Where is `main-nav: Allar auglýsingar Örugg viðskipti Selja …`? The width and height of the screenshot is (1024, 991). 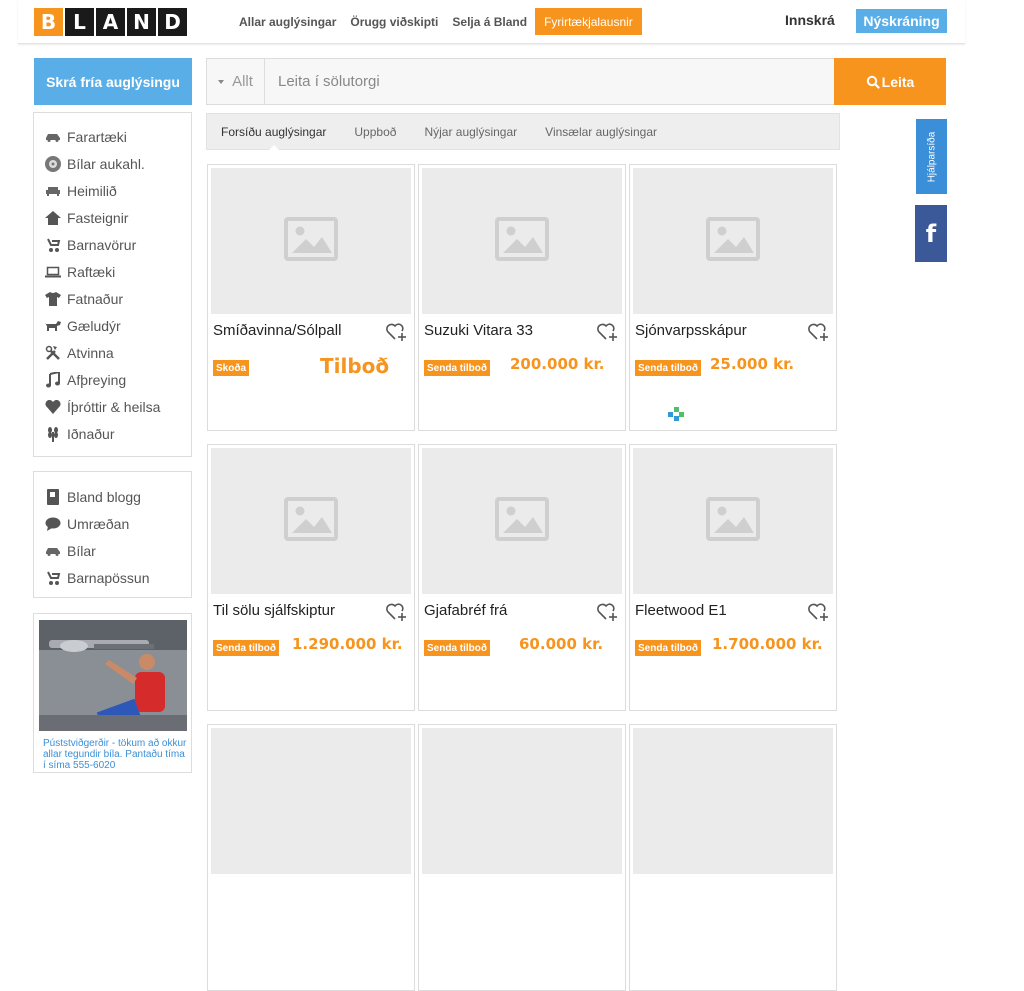 main-nav: Allar auglýsingar Örugg viðskipti Selja … is located at coordinates (437, 21).